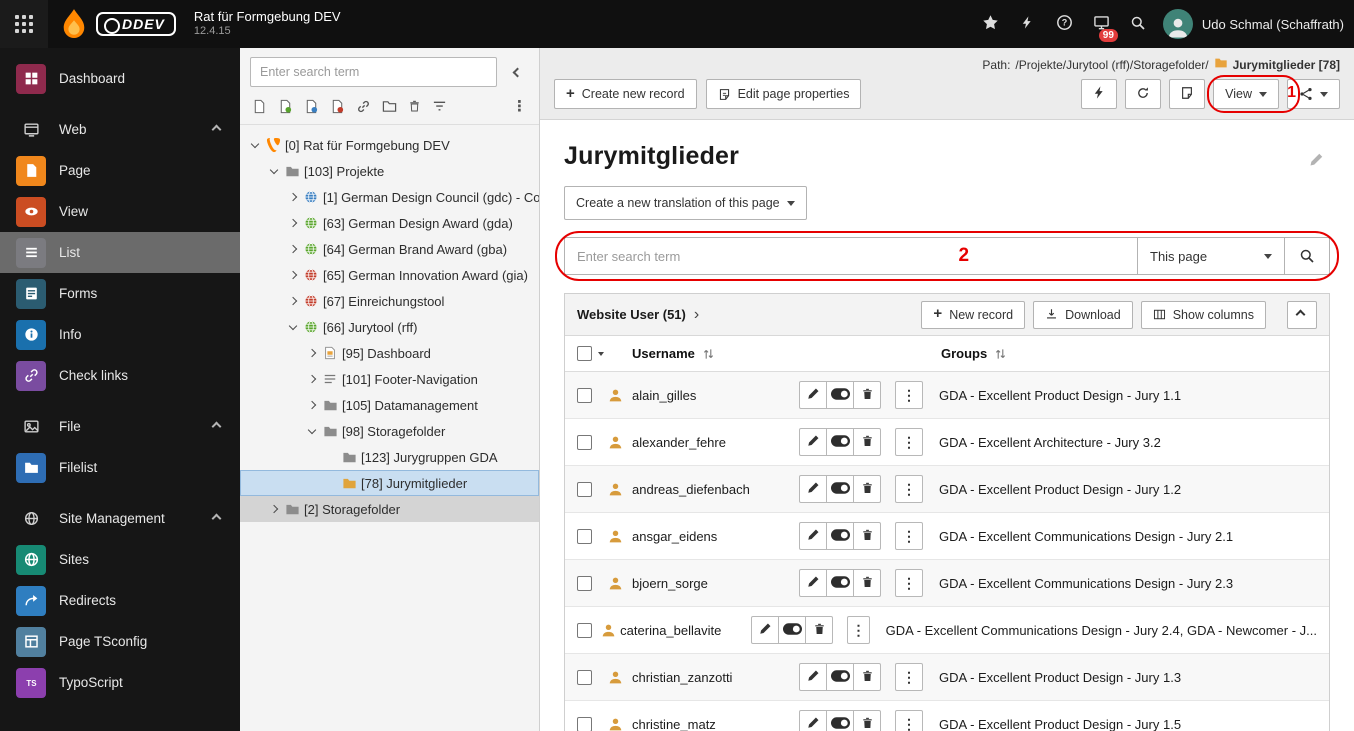 This screenshot has width=1354, height=731. I want to click on bolt-button, so click(1027, 24).